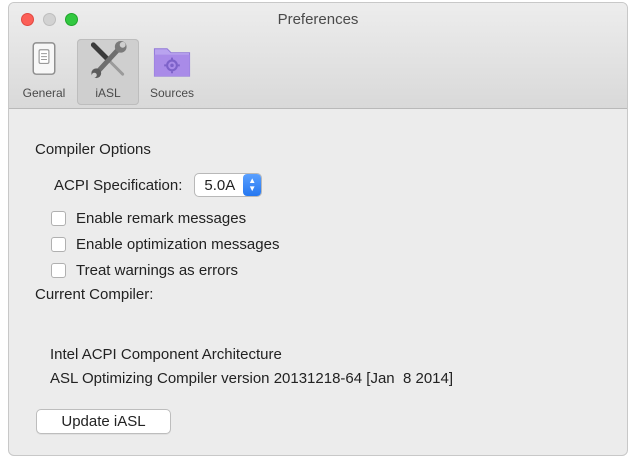 This screenshot has width=634, height=462. I want to click on switch-icon, so click(44, 58).